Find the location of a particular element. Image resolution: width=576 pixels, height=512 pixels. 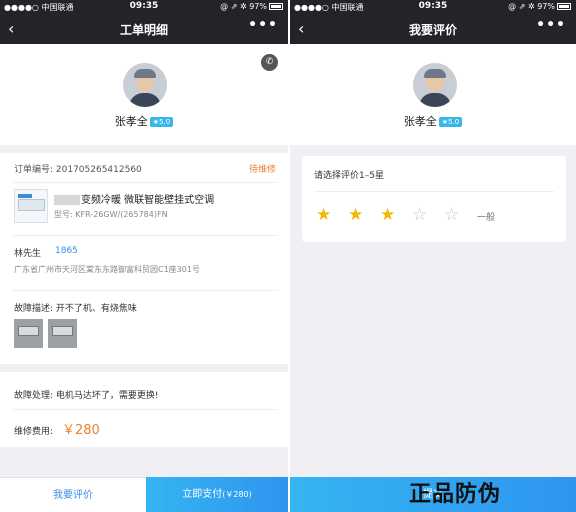

phone-icon: ✆ is located at coordinates (269, 62).